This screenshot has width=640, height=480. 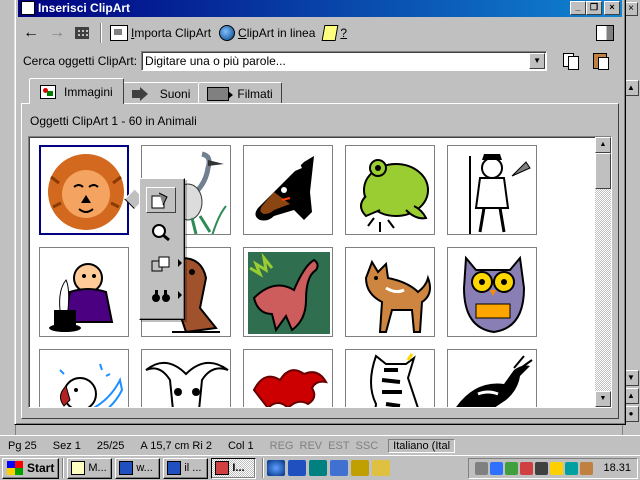 What do you see at coordinates (242, 33) in the screenshot?
I see `online-label-accel: C` at bounding box center [242, 33].